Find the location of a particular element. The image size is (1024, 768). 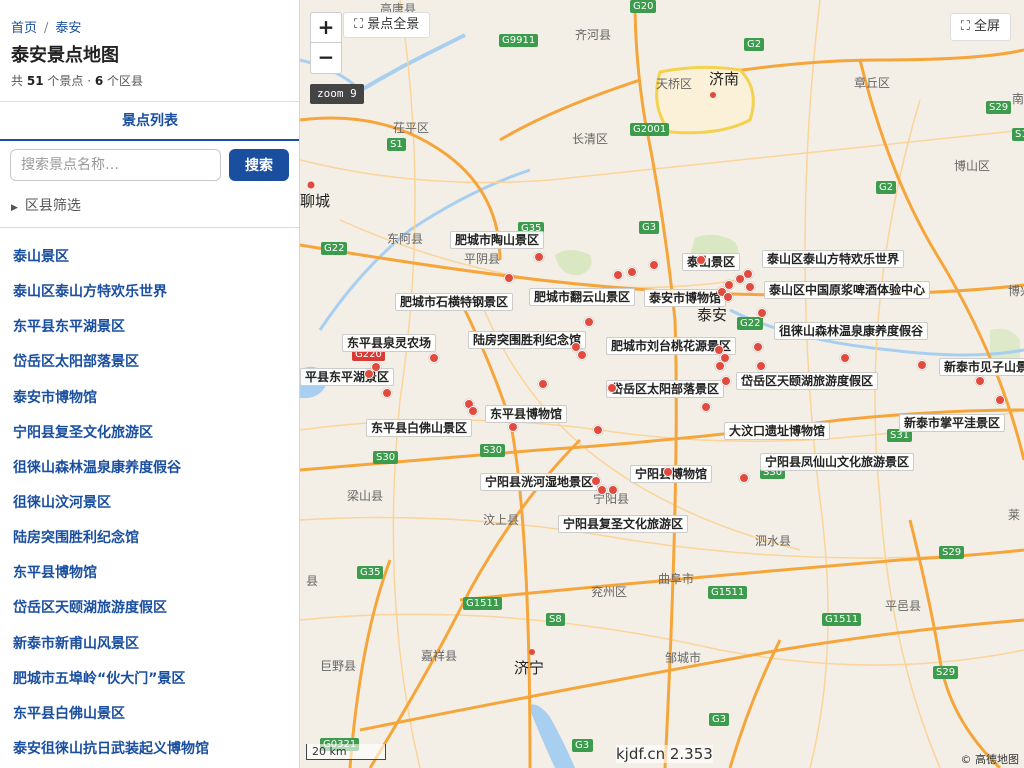

poi-label: 宁阳县洸河湿地景区 is located at coordinates (539, 482).